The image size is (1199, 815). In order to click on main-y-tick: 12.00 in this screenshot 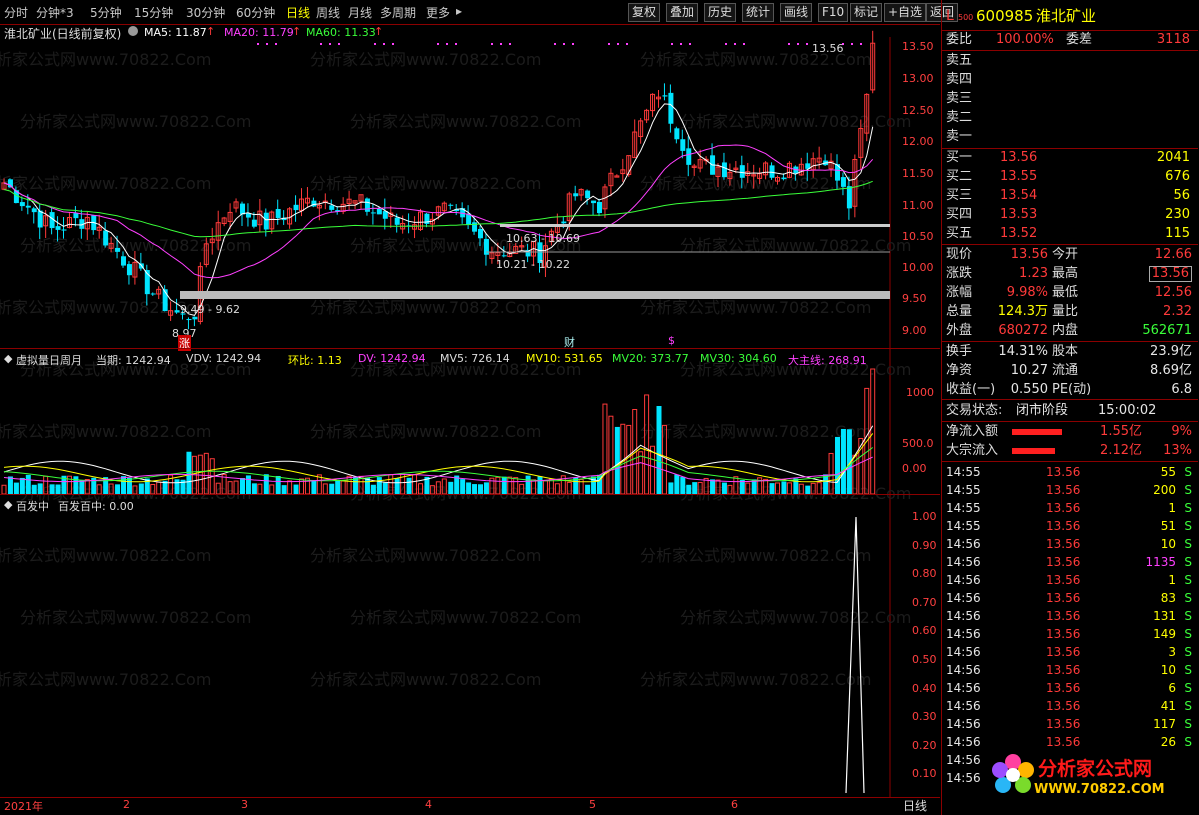, I will do `click(918, 141)`.